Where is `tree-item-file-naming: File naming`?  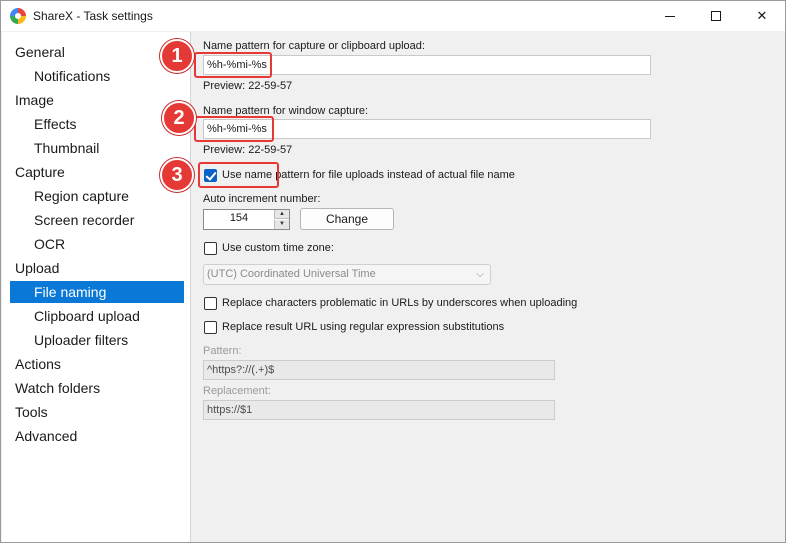
tree-item-file-naming: File naming is located at coordinates (97, 292).